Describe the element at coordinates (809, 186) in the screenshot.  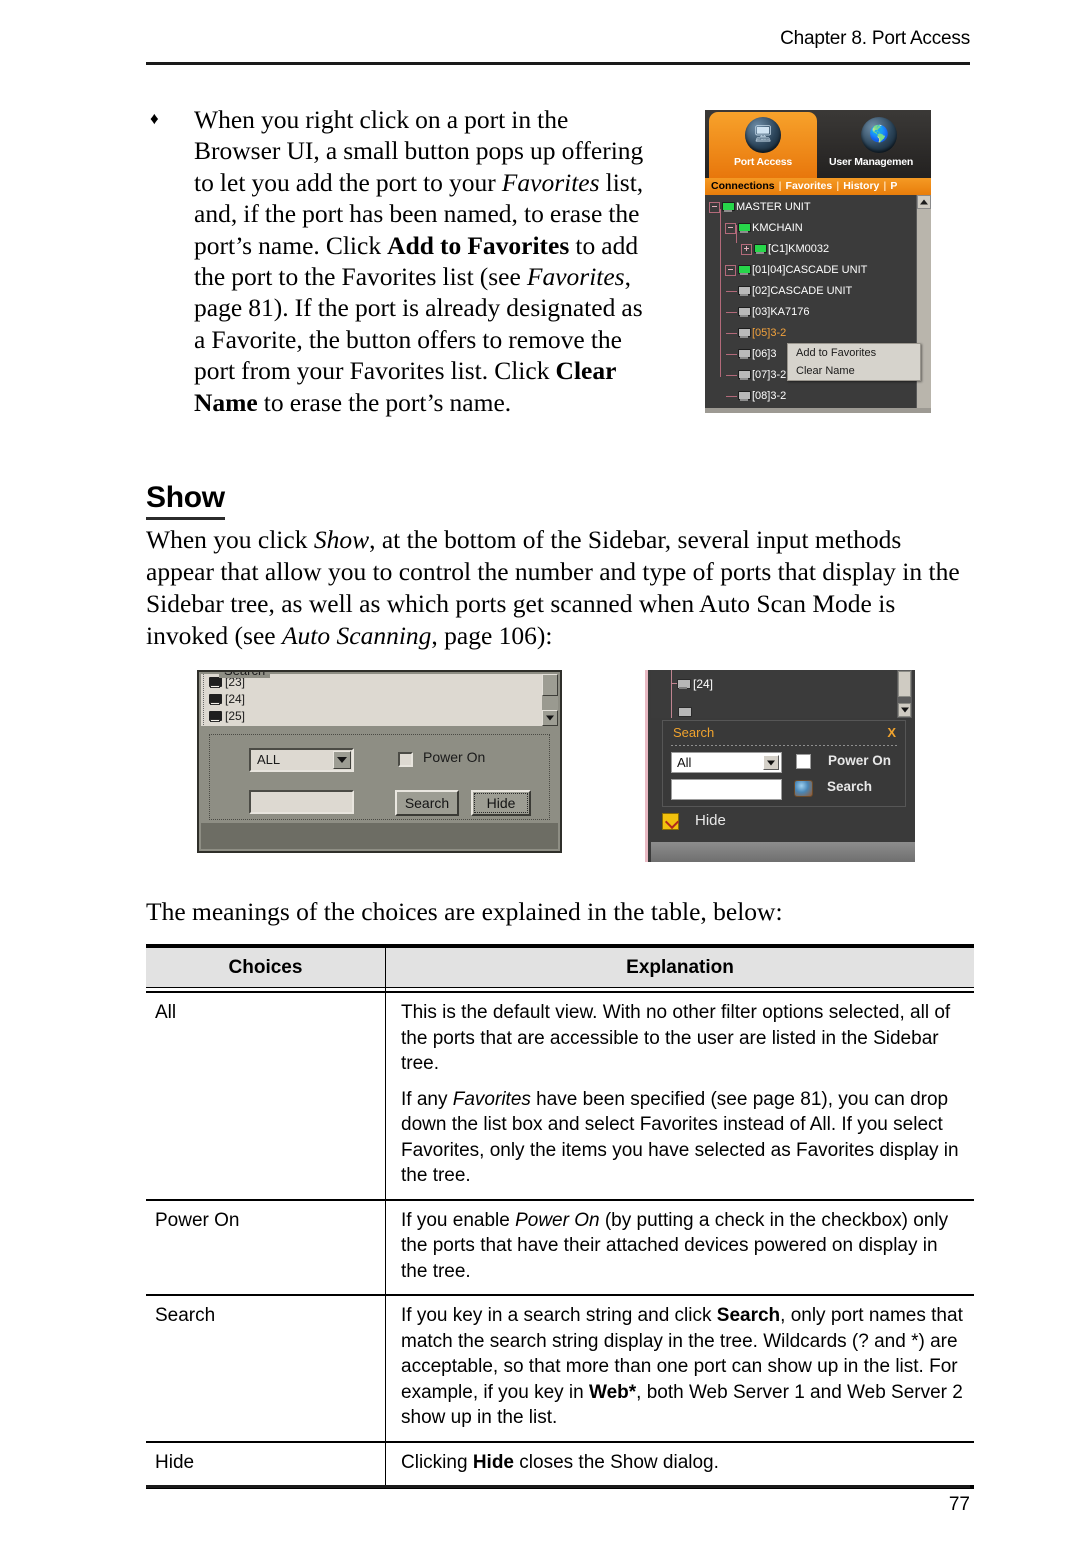
I see `subtab-favorites: Favorites` at that location.